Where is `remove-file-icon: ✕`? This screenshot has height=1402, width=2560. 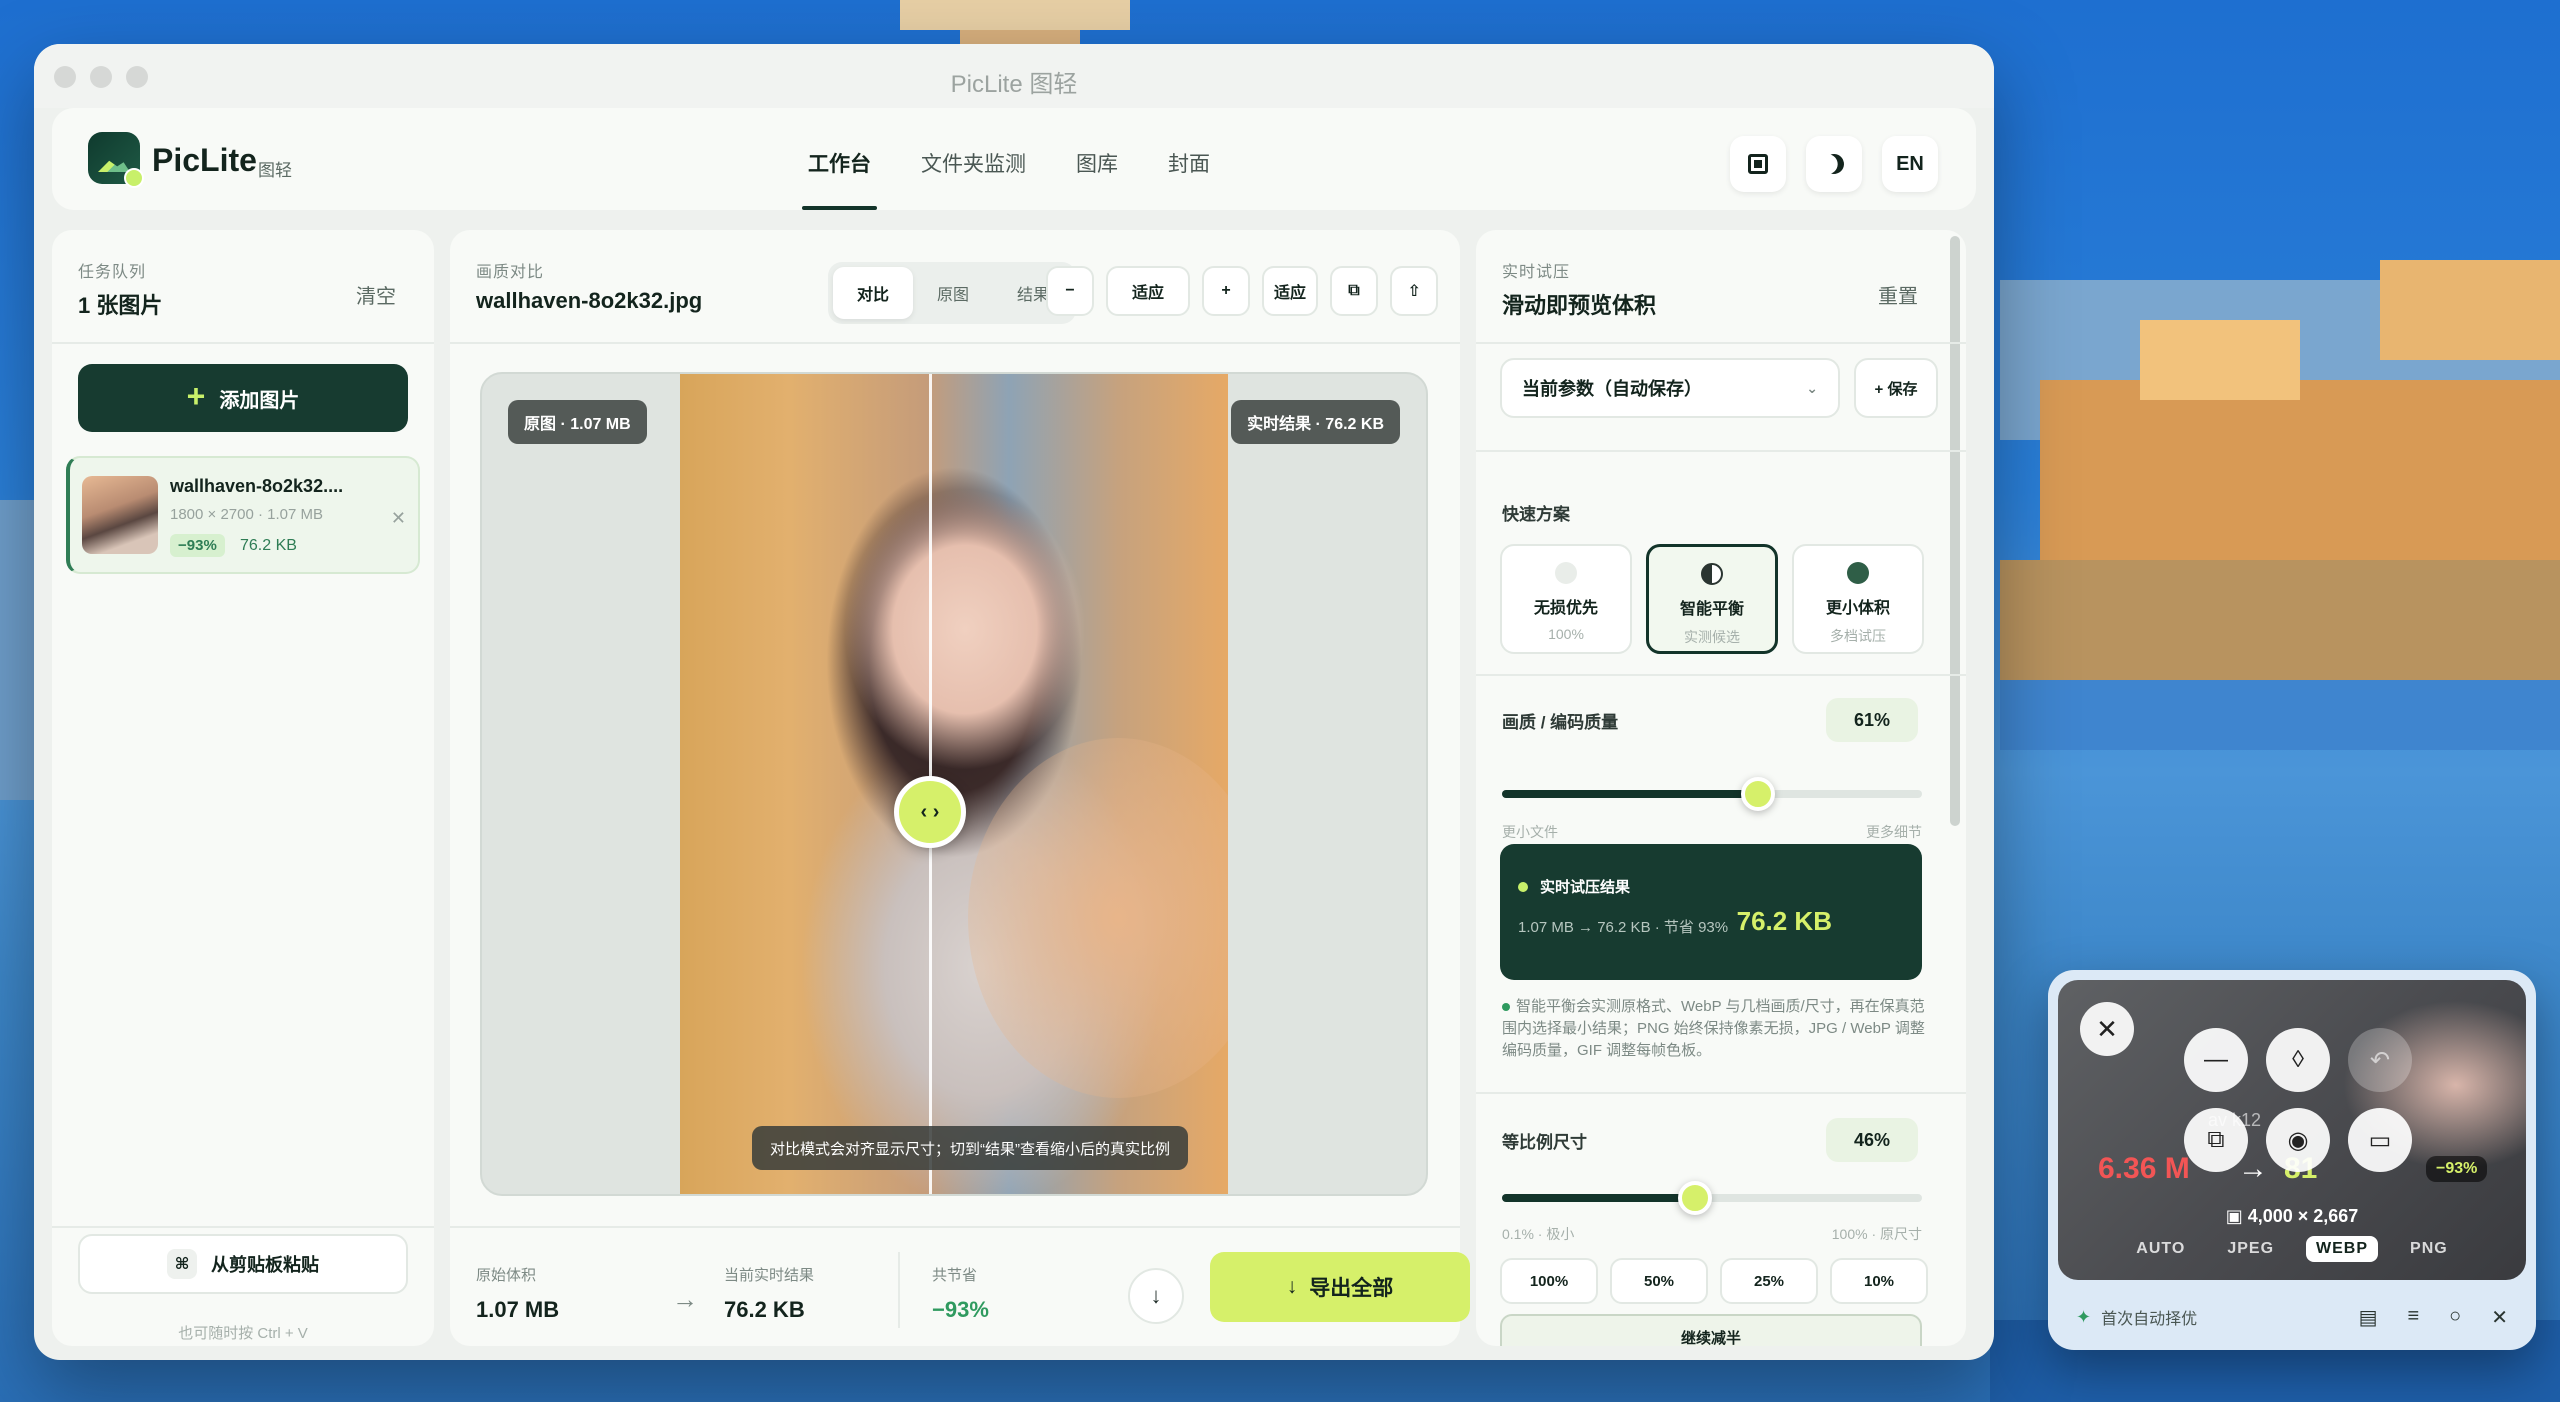 remove-file-icon: ✕ is located at coordinates (398, 518).